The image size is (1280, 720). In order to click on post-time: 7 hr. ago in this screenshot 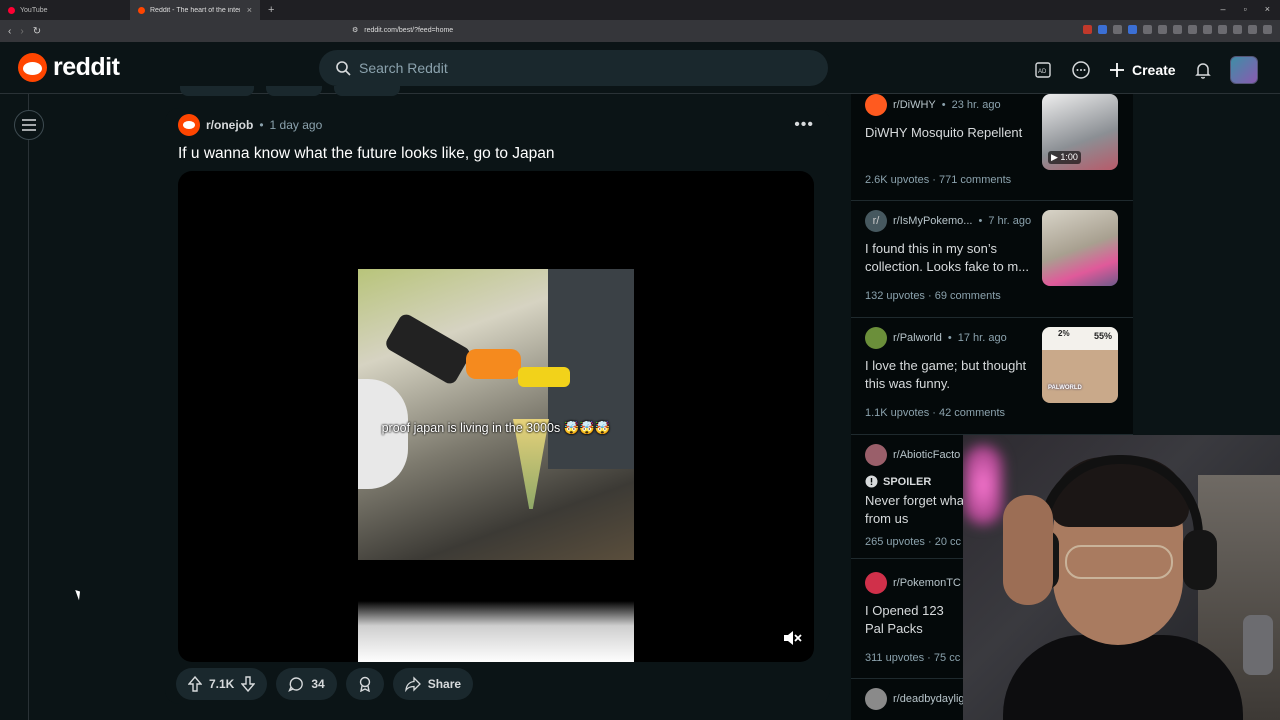, I will do `click(1010, 221)`.